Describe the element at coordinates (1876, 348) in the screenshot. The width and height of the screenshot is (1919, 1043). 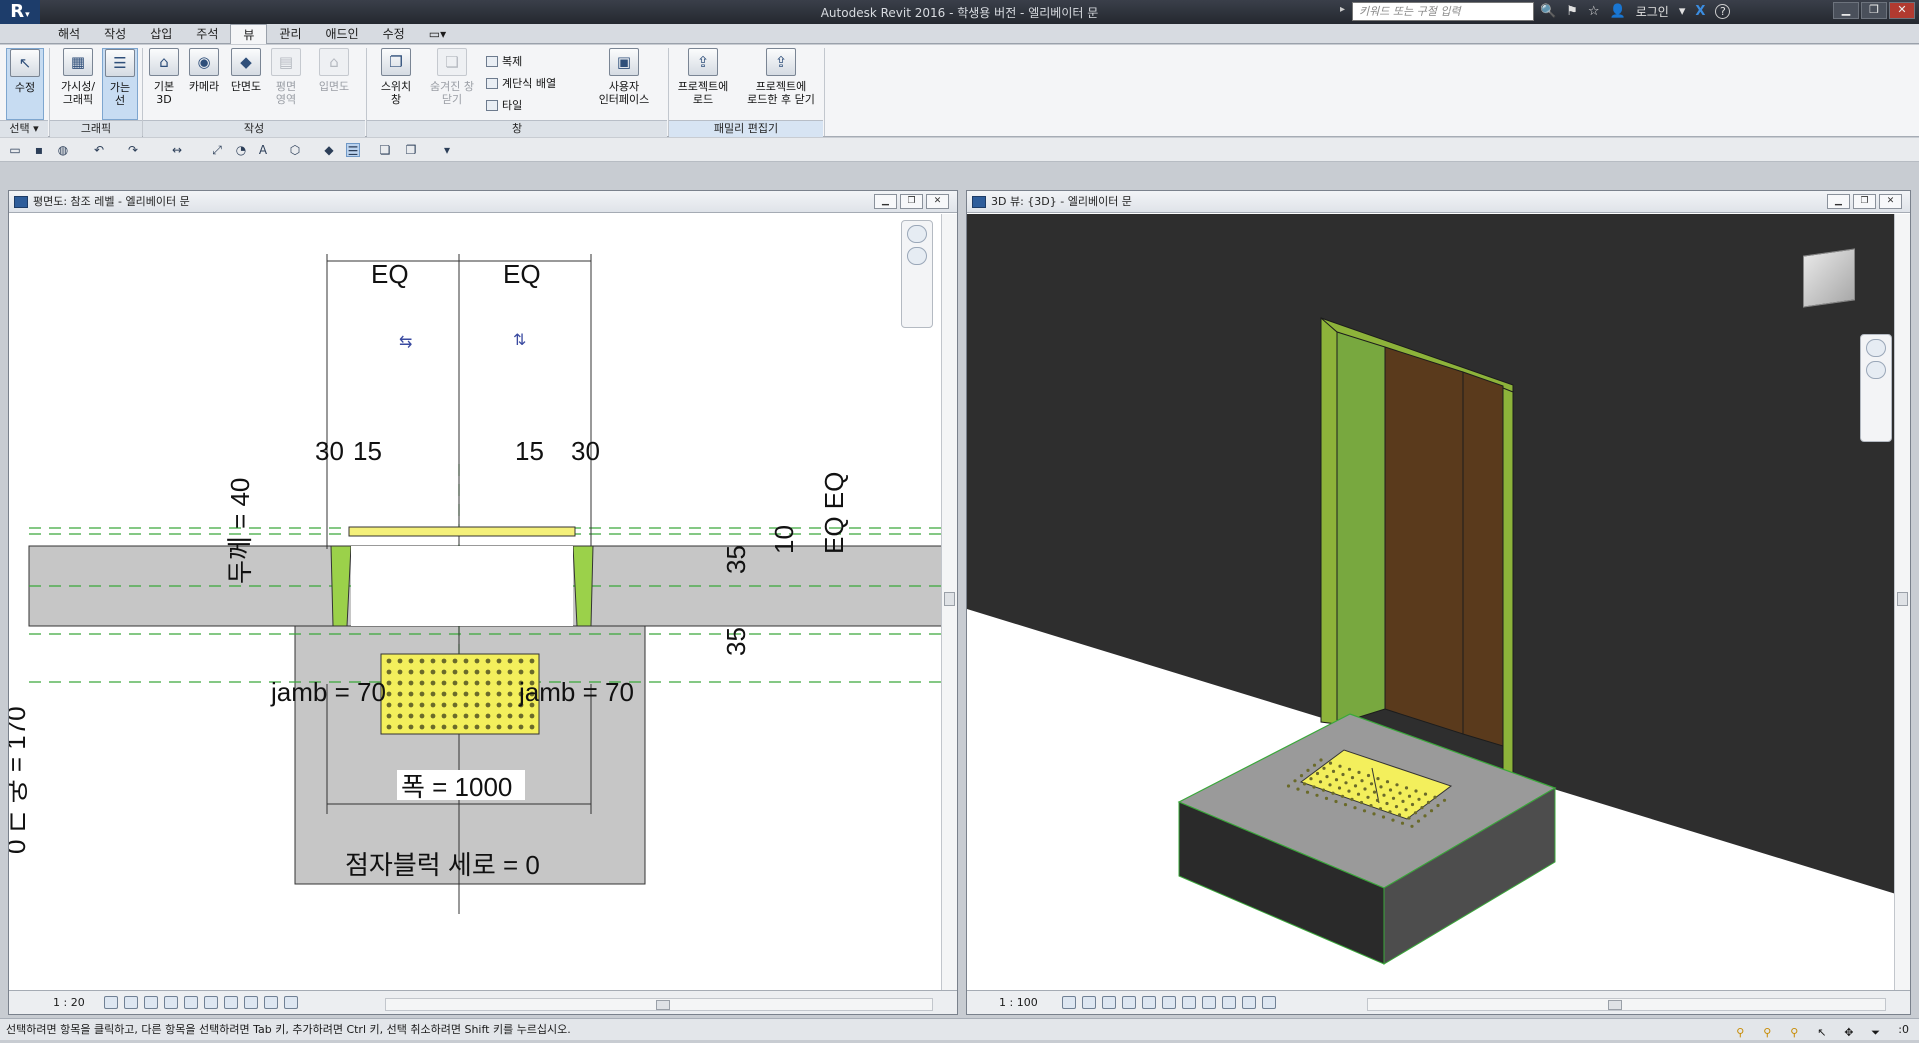
I see `full-navigation-wheel-icon` at that location.